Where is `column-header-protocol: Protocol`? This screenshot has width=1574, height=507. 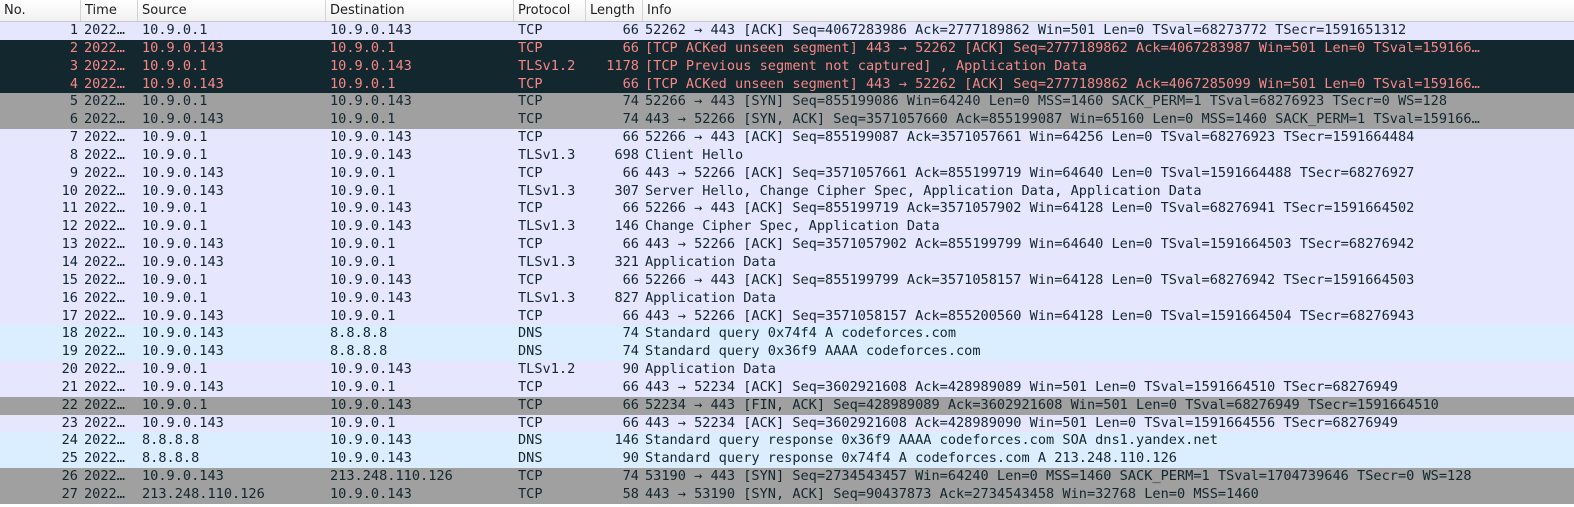
column-header-protocol: Protocol is located at coordinates (550, 10).